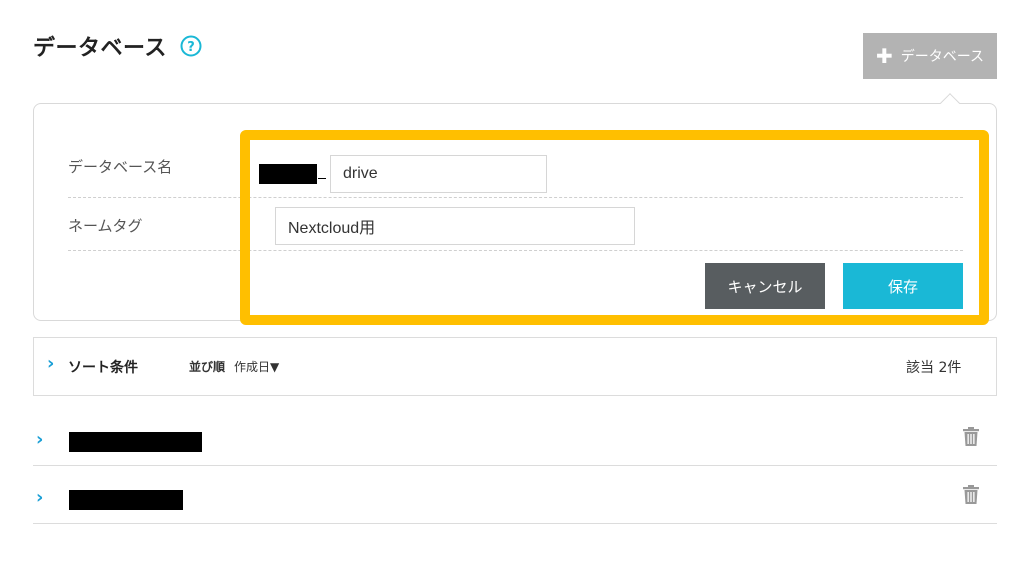  I want to click on name-tag-input, so click(455, 226).